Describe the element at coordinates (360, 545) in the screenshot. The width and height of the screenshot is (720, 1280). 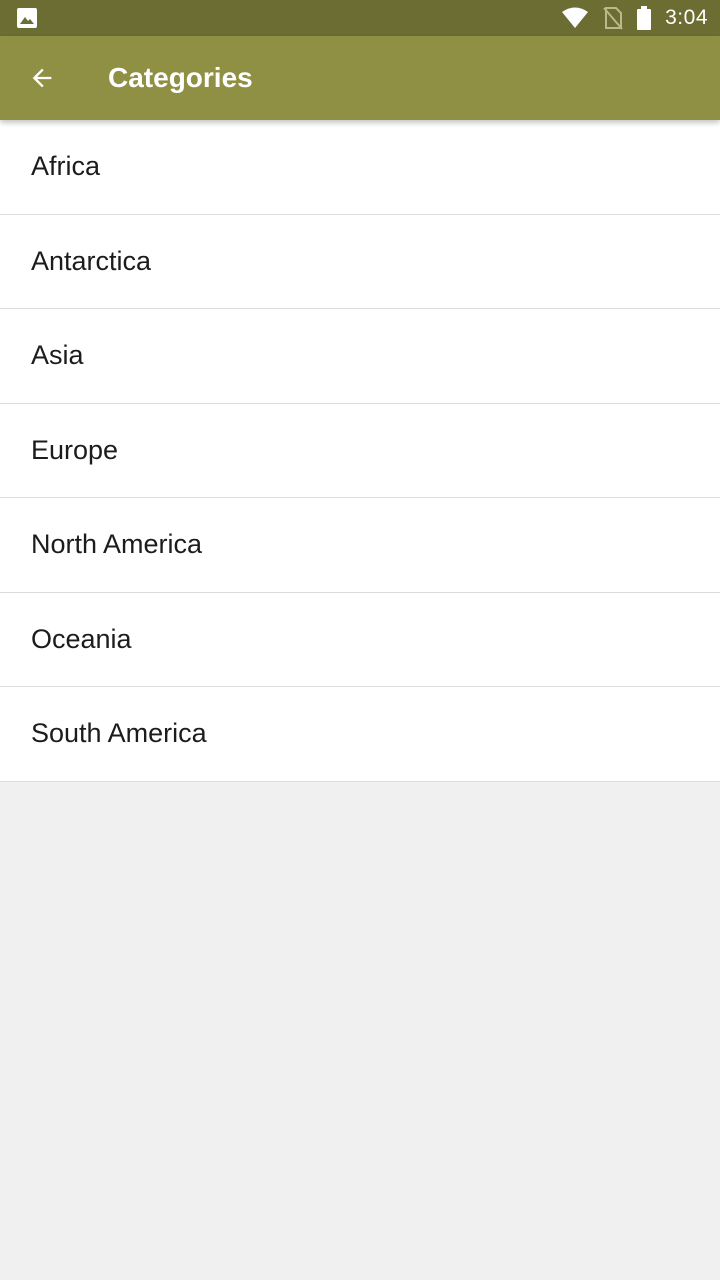
I see `list-item-north-america: North America` at that location.